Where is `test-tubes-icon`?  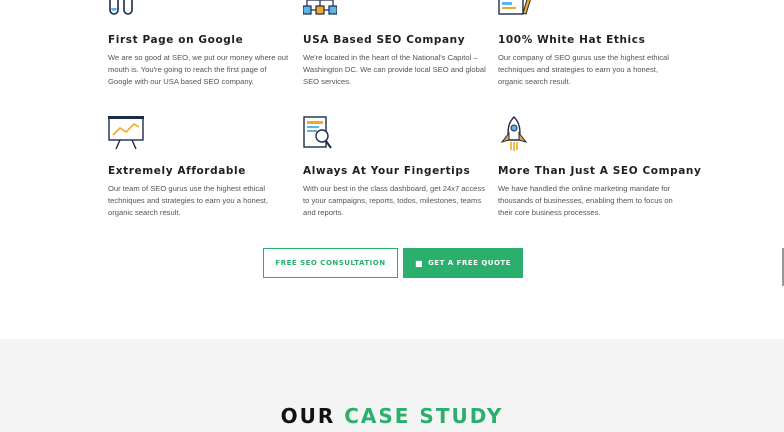 test-tubes-icon is located at coordinates (121, 7).